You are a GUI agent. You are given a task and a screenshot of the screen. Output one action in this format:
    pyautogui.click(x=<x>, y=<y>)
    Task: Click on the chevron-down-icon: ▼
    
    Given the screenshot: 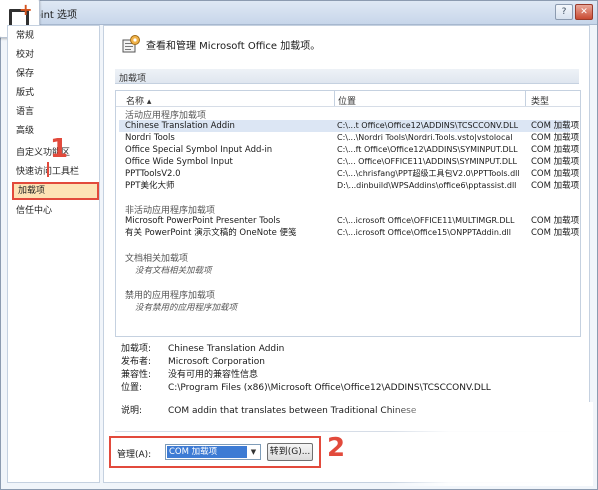 What is the action you would take?
    pyautogui.click(x=253, y=452)
    